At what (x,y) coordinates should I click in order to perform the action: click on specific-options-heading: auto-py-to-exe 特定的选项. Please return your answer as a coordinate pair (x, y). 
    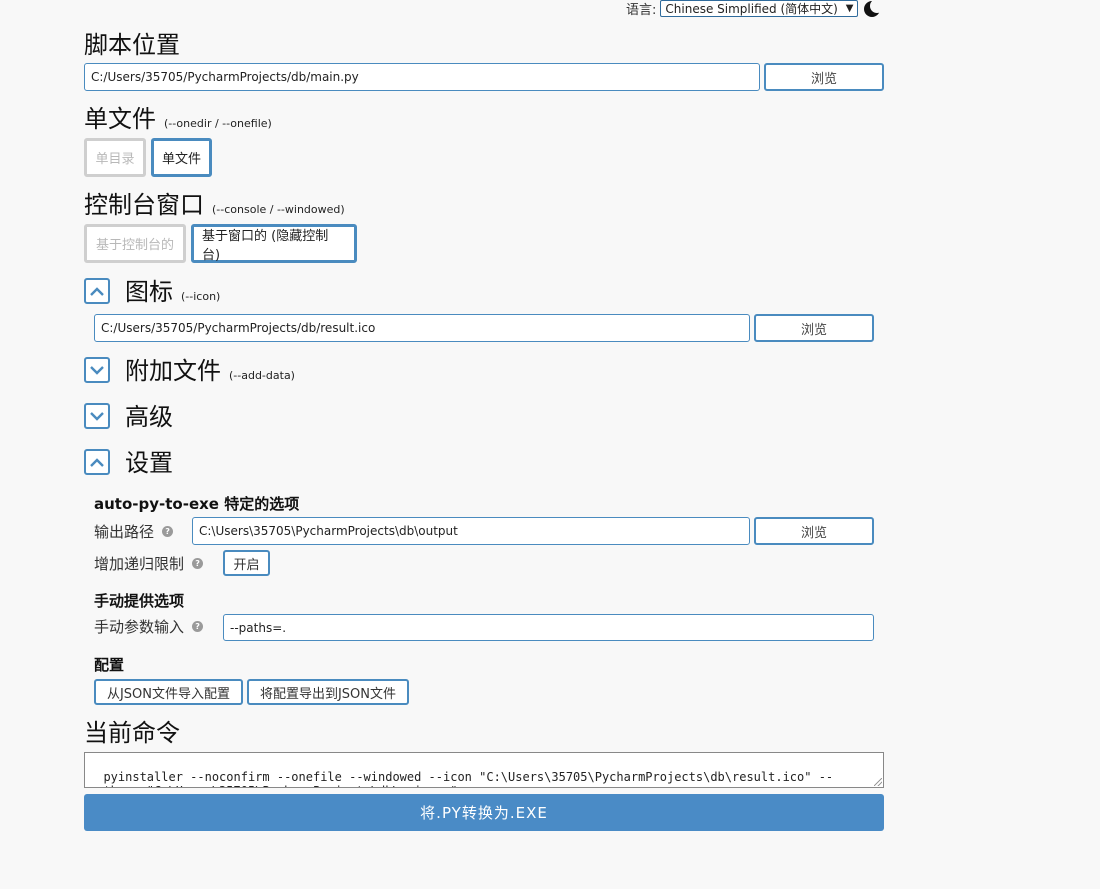
    Looking at the image, I should click on (197, 504).